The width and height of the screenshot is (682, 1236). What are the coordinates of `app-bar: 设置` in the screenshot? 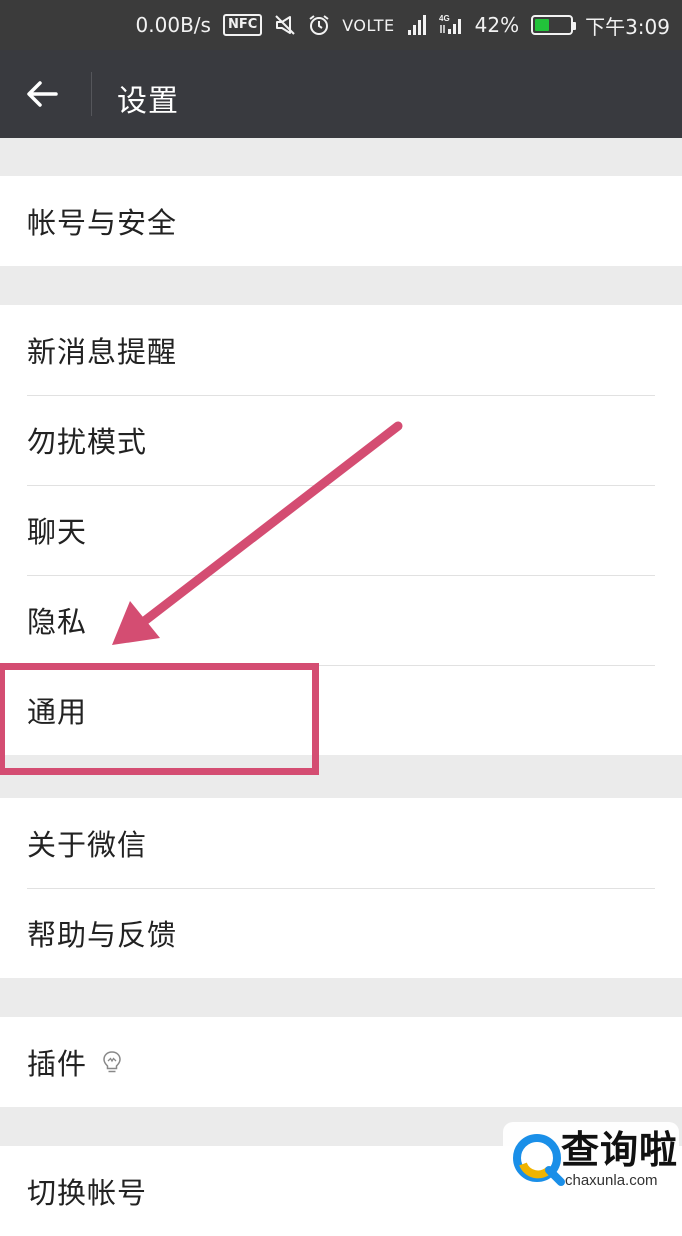 It's located at (341, 94).